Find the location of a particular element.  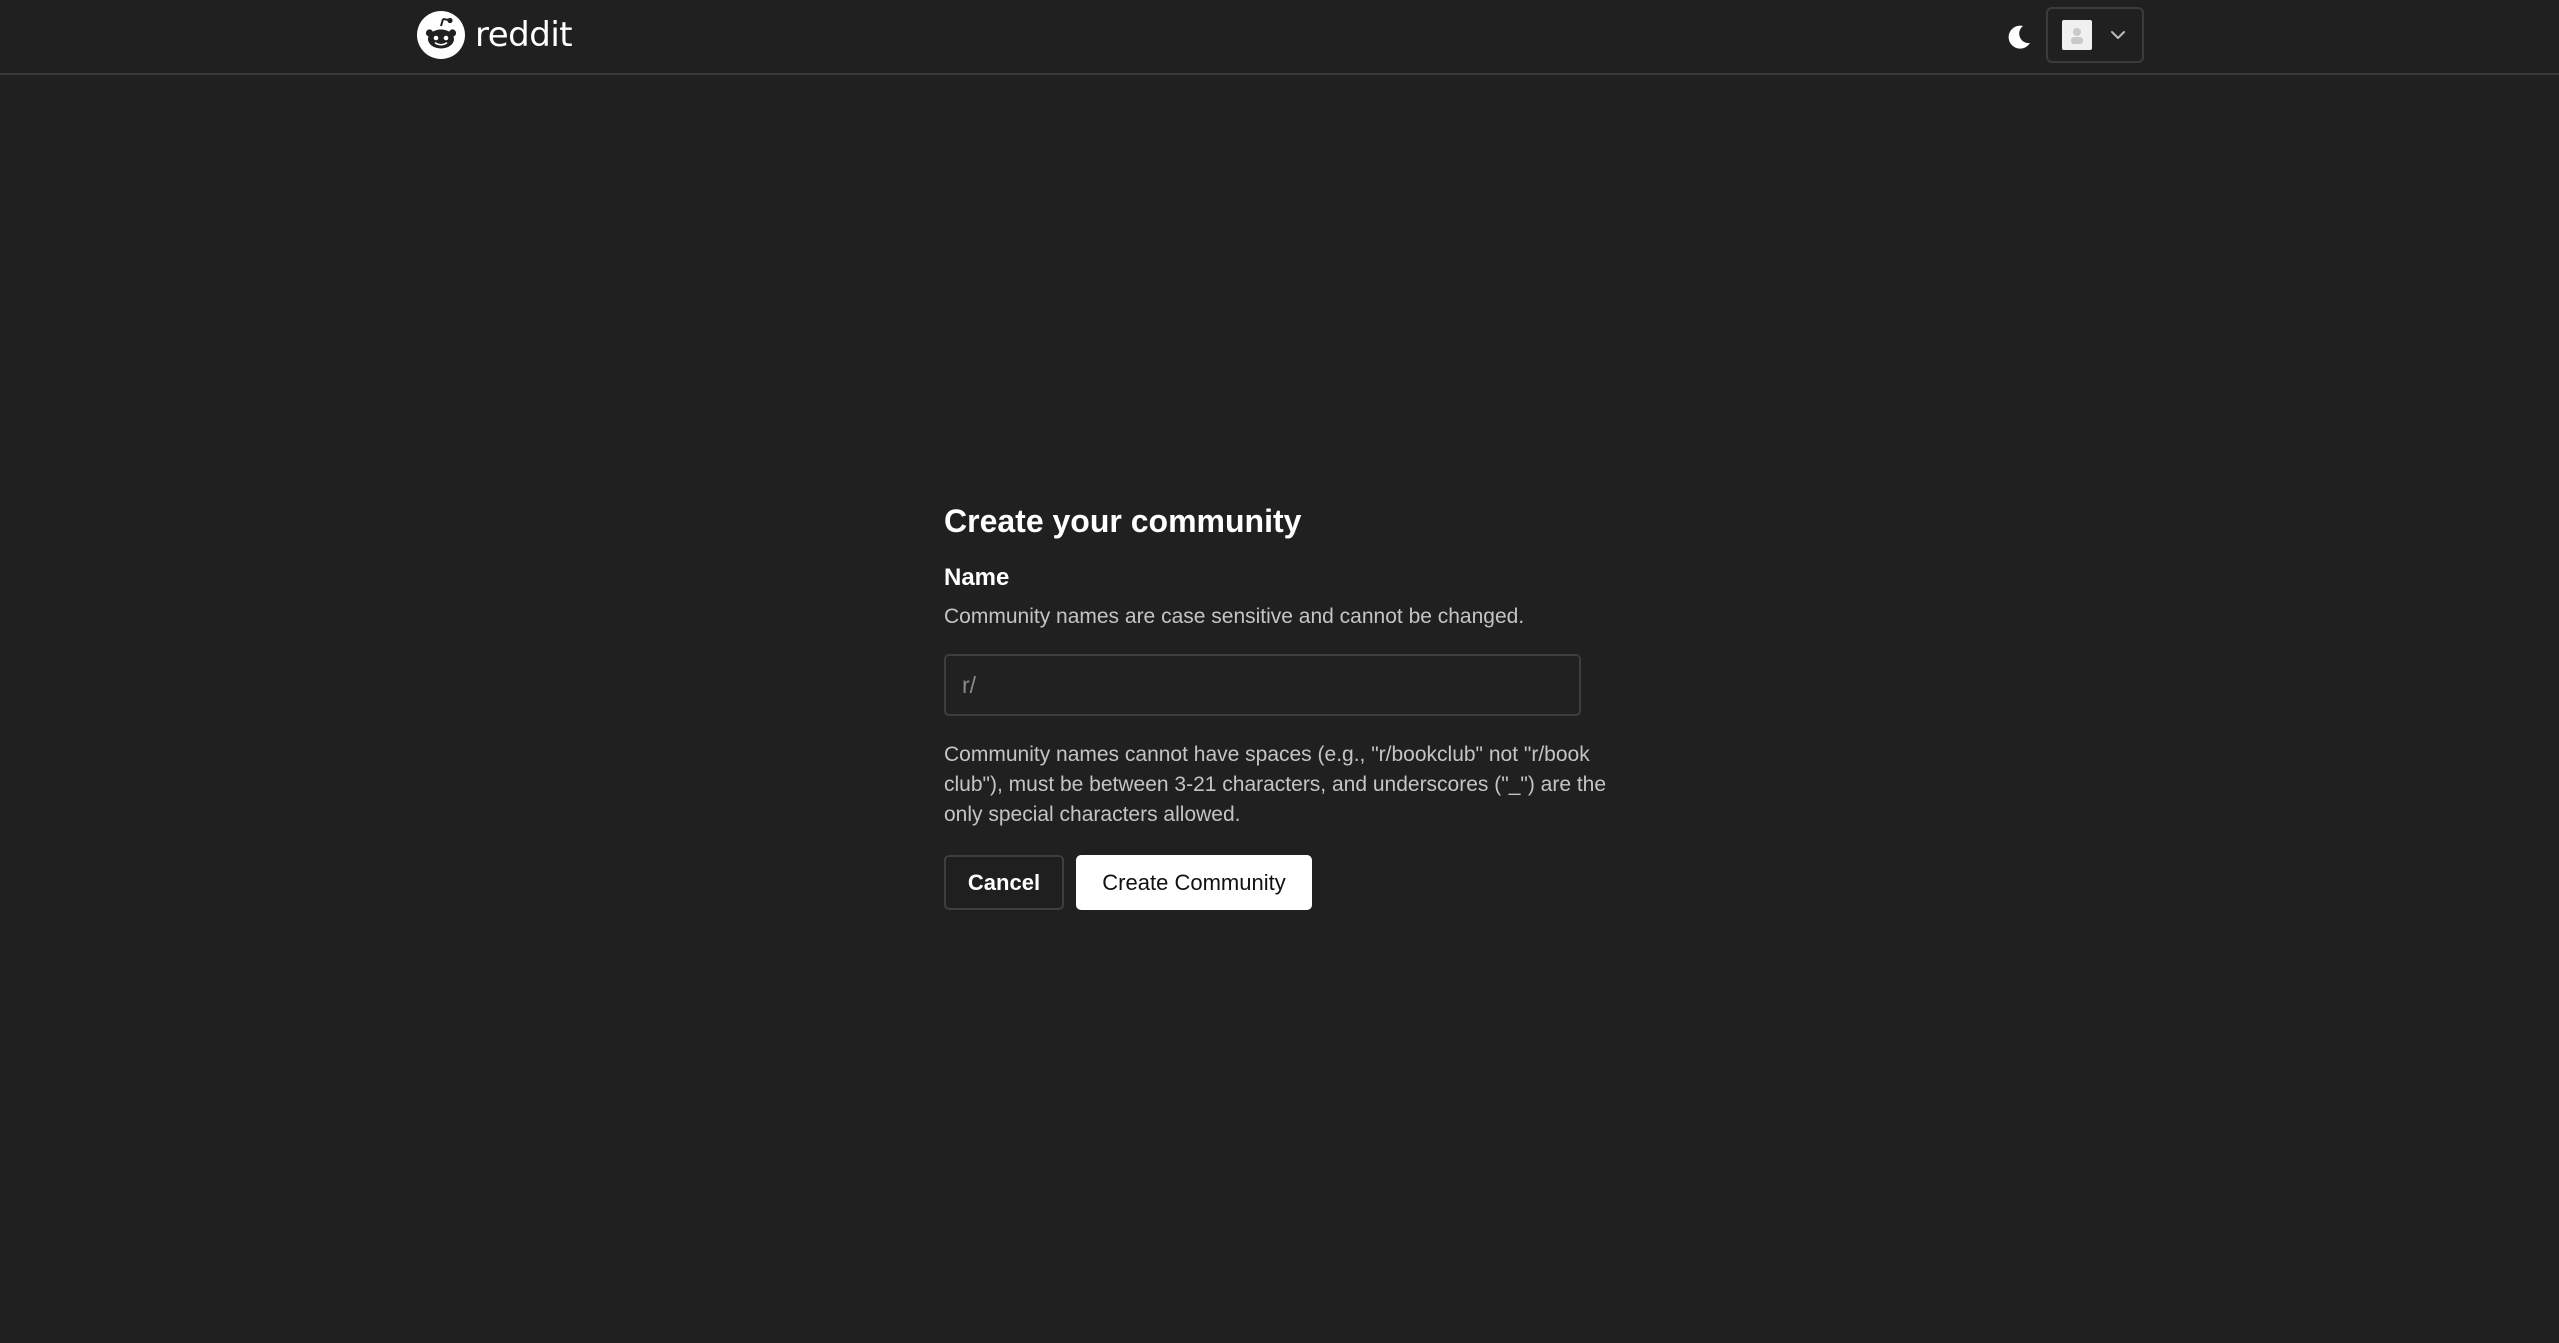

logo-text: reddit is located at coordinates (524, 35).